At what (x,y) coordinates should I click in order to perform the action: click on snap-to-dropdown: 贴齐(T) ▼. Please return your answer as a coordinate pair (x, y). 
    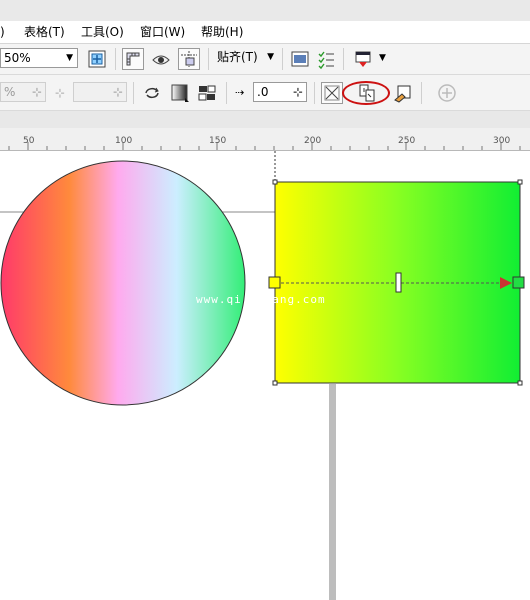
    Looking at the image, I should click on (245, 58).